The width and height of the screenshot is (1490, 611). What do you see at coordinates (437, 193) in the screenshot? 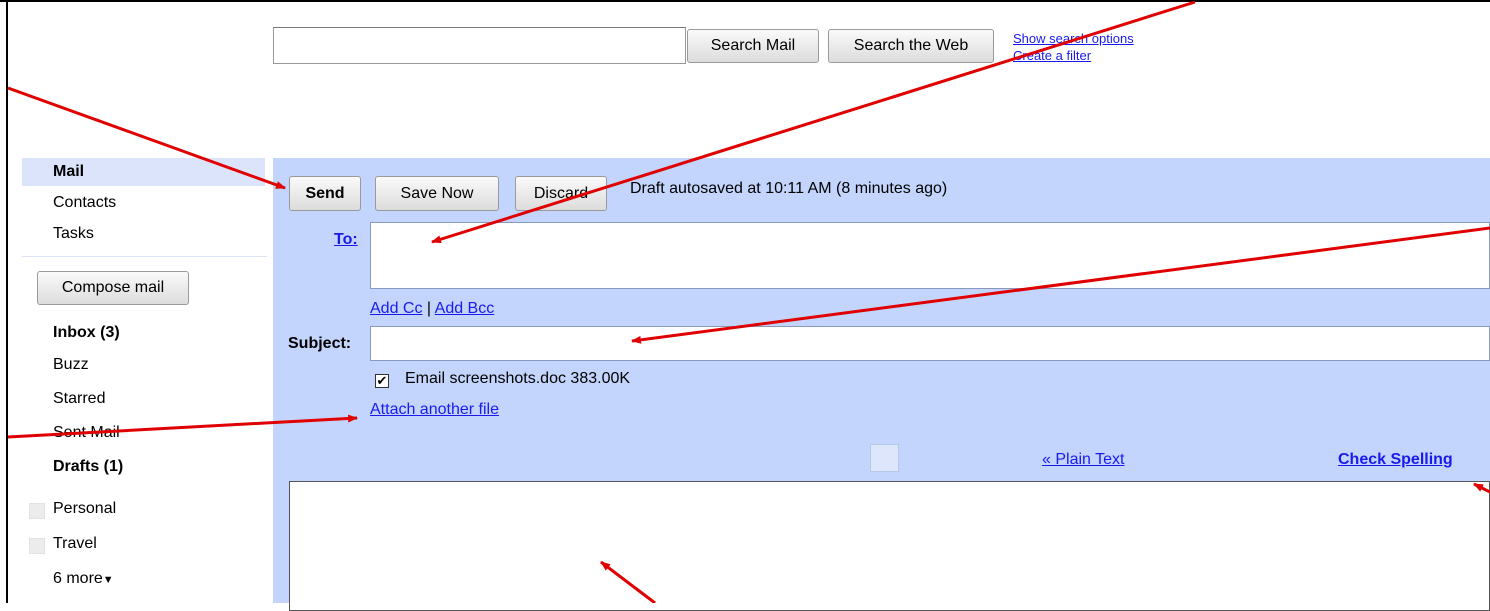
I see `save-now-button: Save Now` at bounding box center [437, 193].